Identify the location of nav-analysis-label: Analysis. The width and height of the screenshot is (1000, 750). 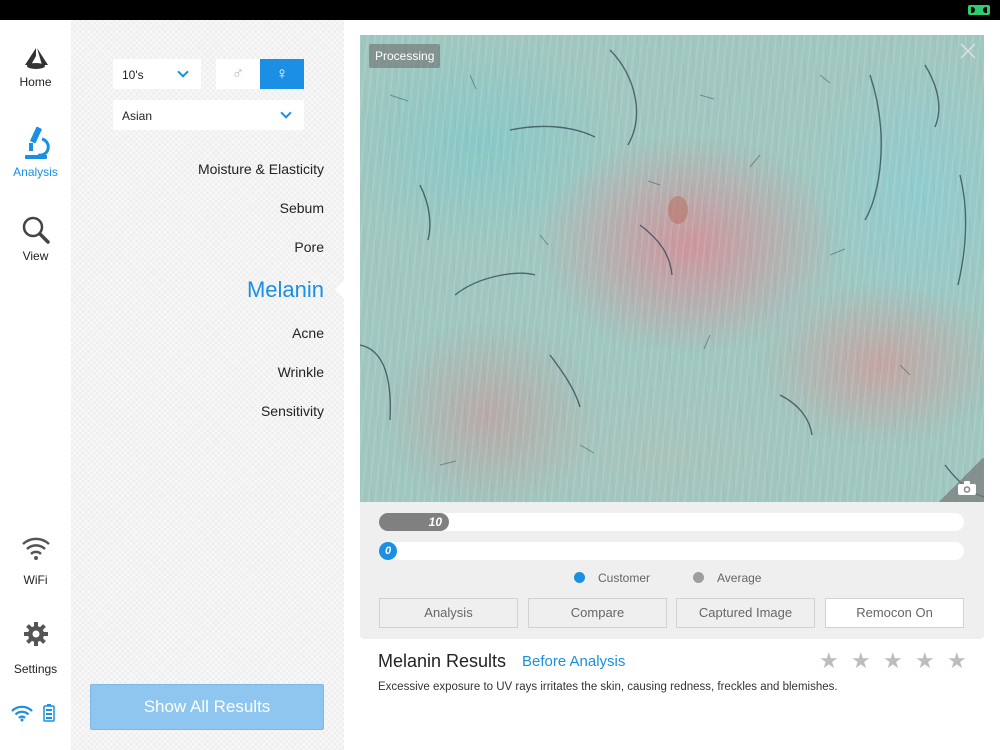
(35, 172).